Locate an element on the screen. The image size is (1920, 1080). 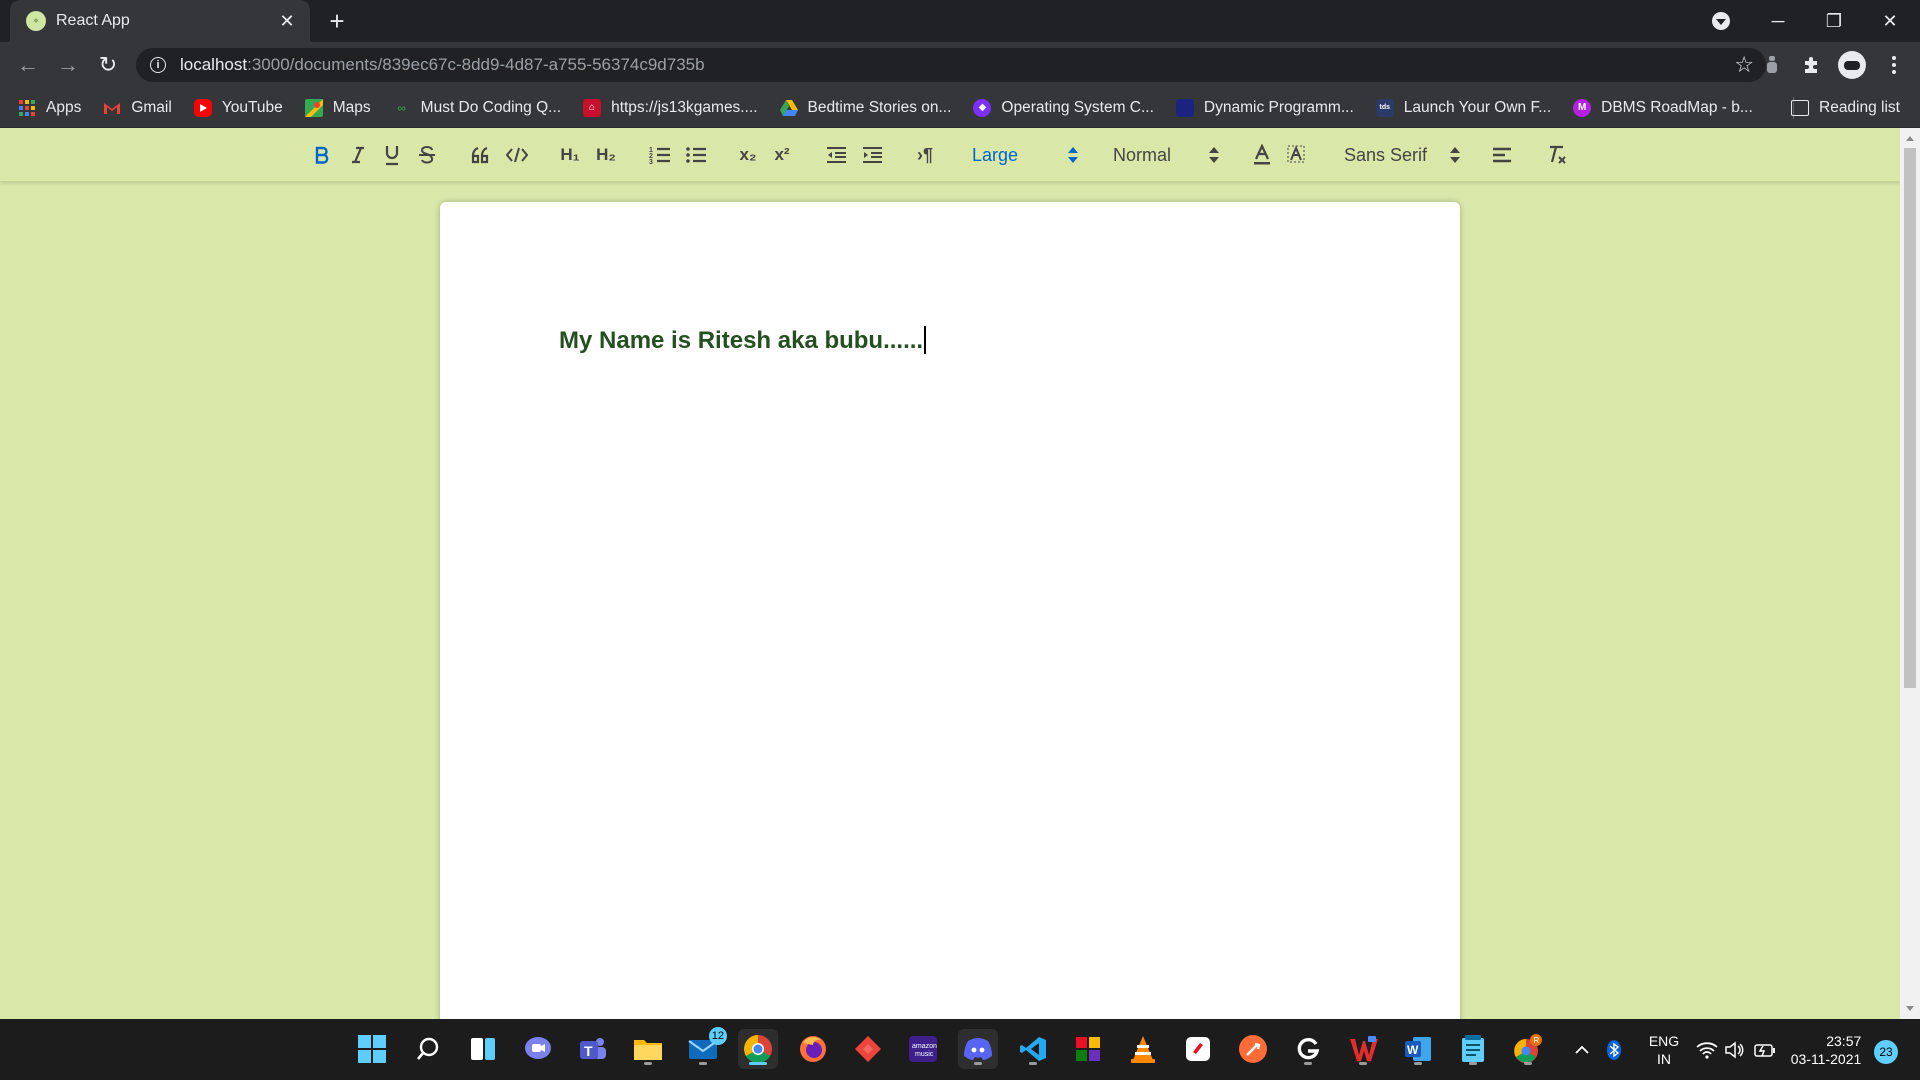
start-button-icon is located at coordinates (372, 1049).